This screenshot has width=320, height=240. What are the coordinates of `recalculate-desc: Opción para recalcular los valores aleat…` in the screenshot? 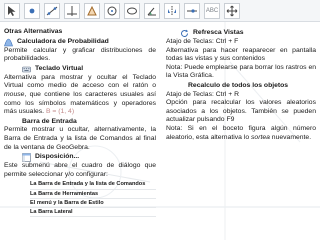 It's located at (241, 111).